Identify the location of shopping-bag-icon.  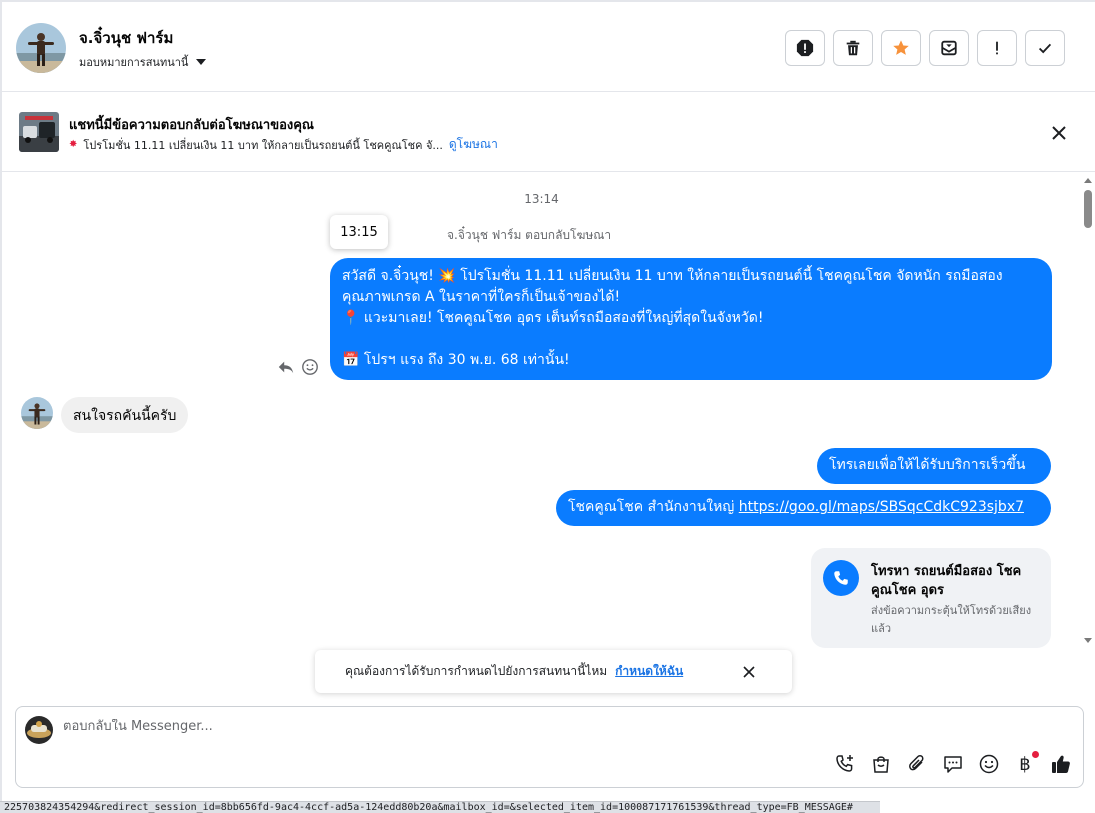
(881, 764).